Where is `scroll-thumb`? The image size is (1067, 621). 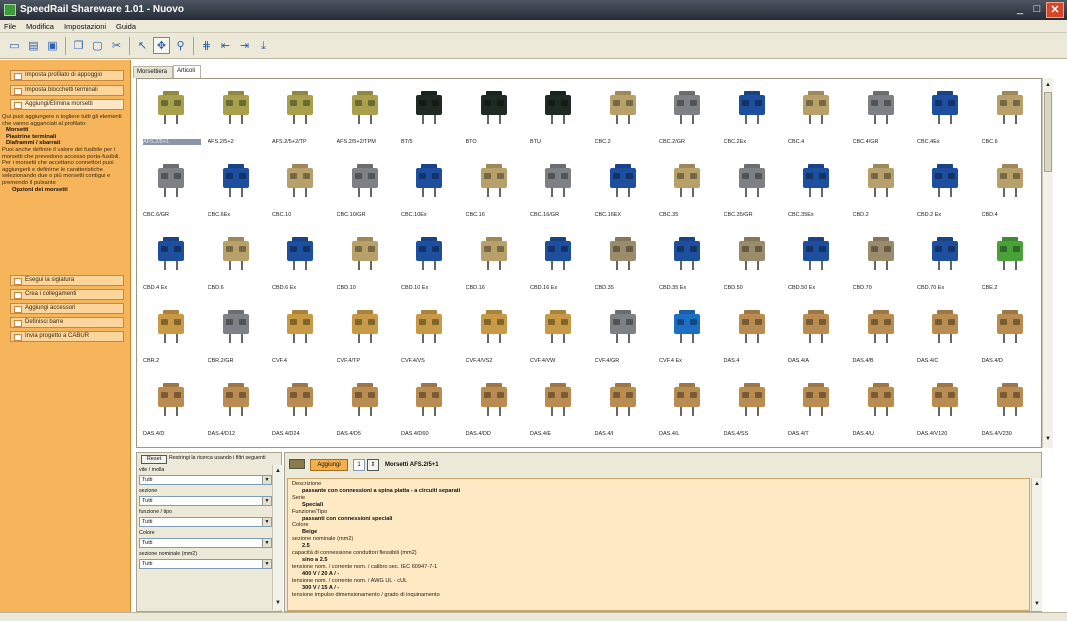 scroll-thumb is located at coordinates (1048, 132).